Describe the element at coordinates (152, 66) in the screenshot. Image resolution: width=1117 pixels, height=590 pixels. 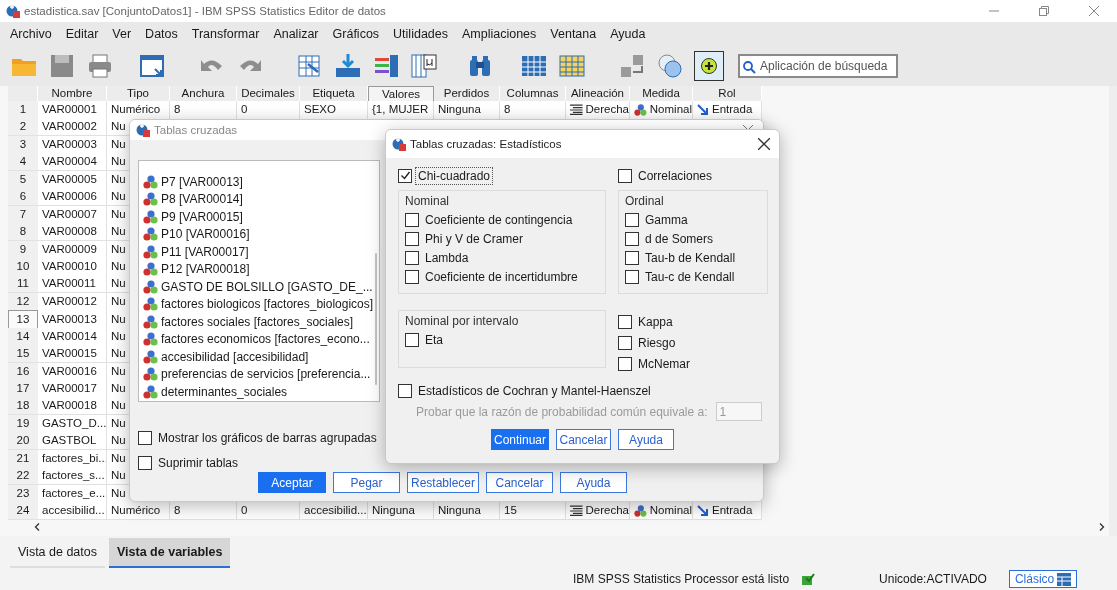
I see `window-icon` at that location.